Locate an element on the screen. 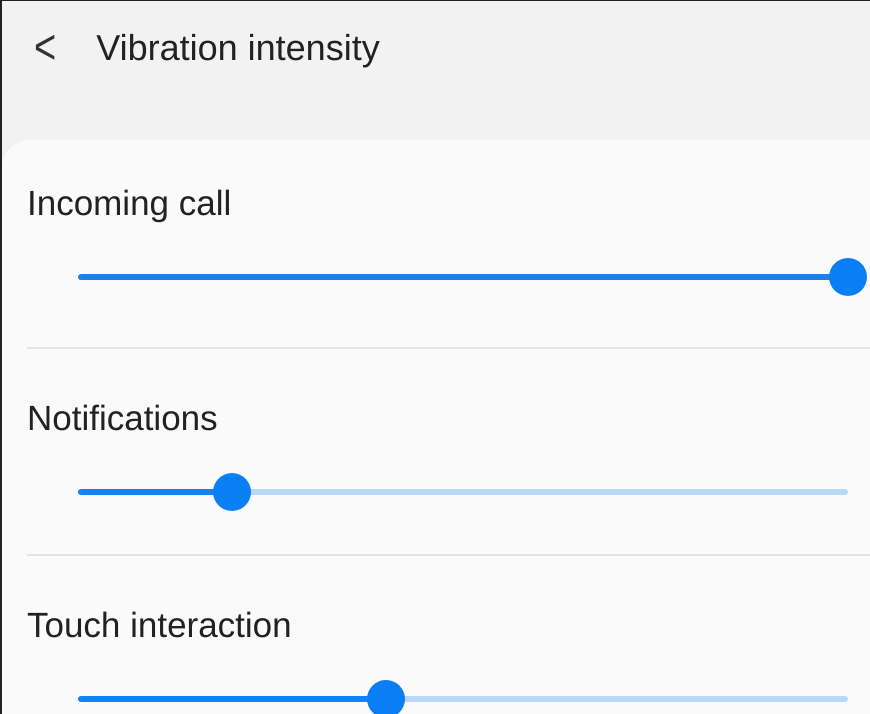  setting-label: Touch interaction is located at coordinates (159, 626).